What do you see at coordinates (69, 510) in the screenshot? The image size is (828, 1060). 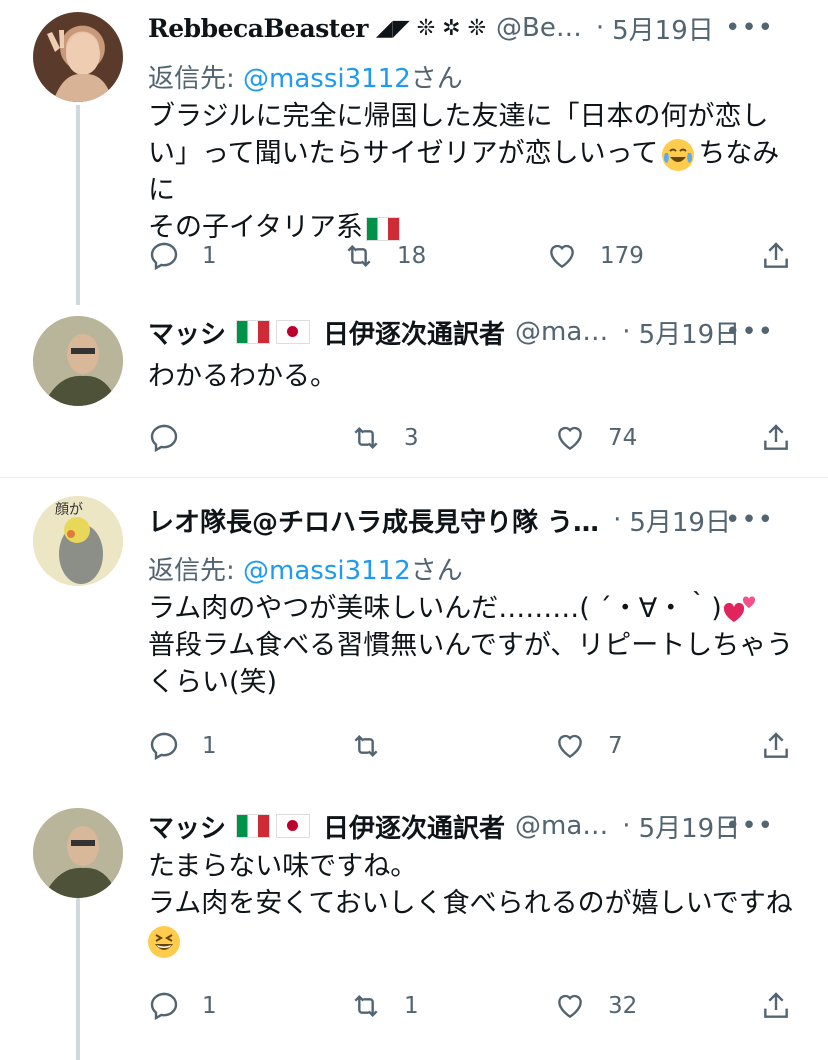 I see `svg-text: 顔が` at bounding box center [69, 510].